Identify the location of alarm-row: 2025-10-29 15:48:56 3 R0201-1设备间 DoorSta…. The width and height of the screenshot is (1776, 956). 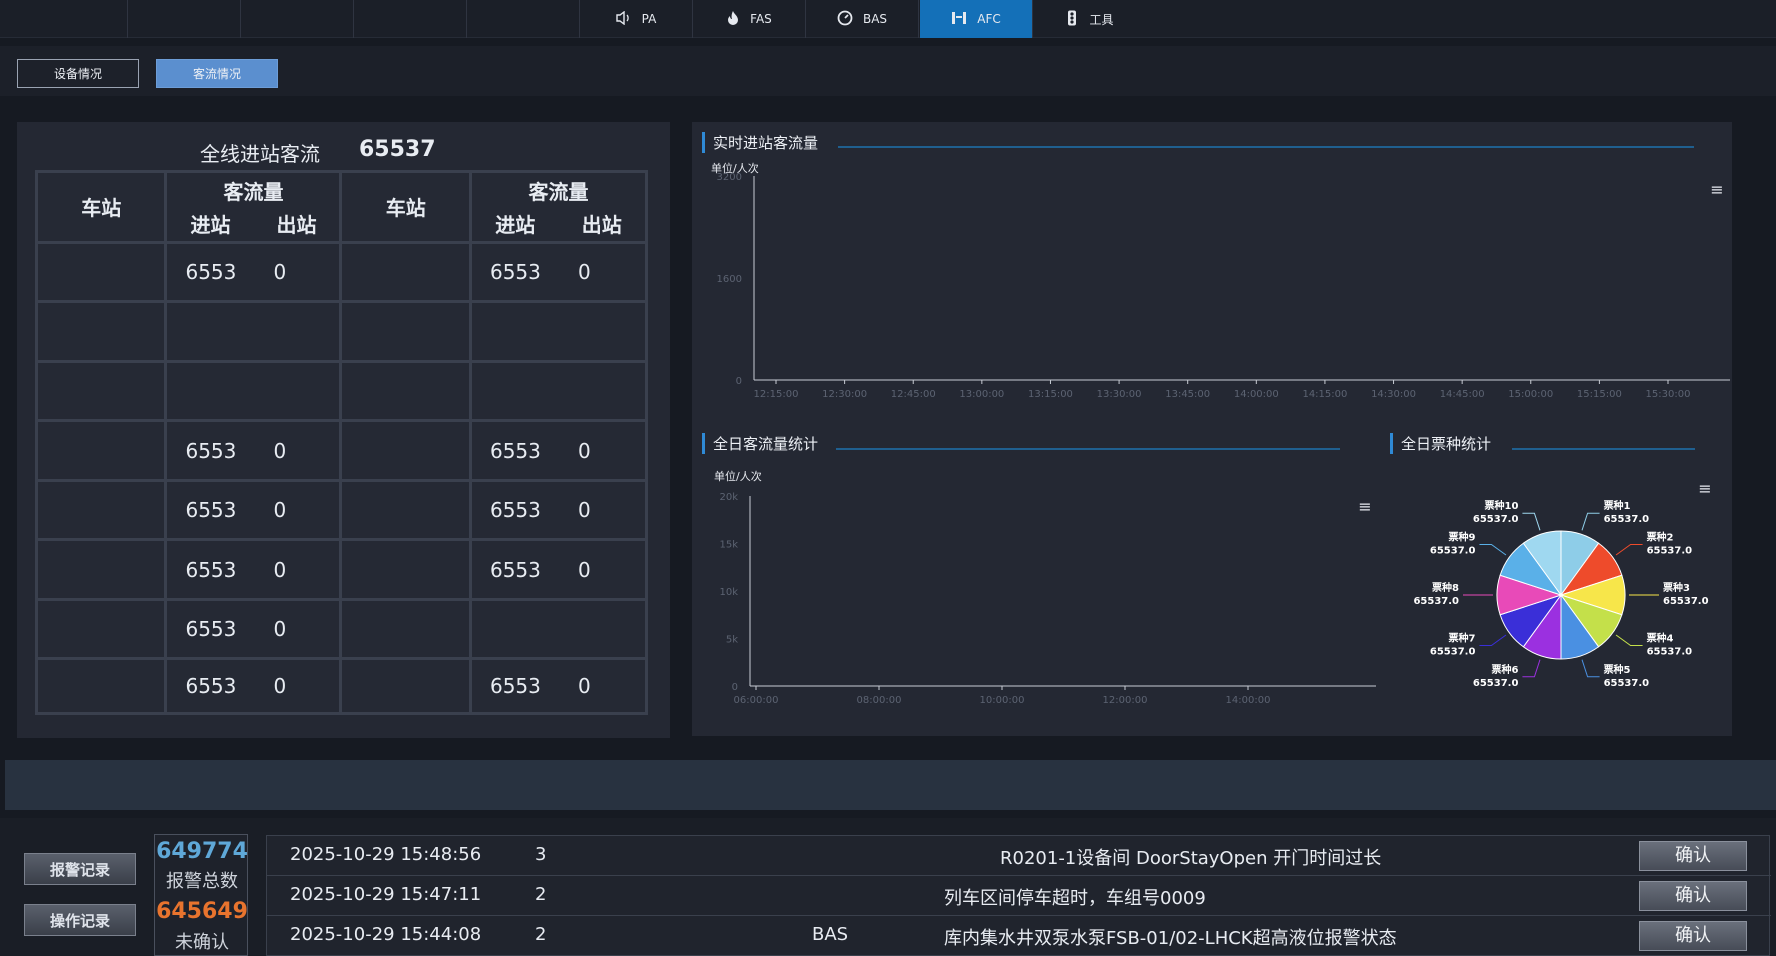
(1019, 856).